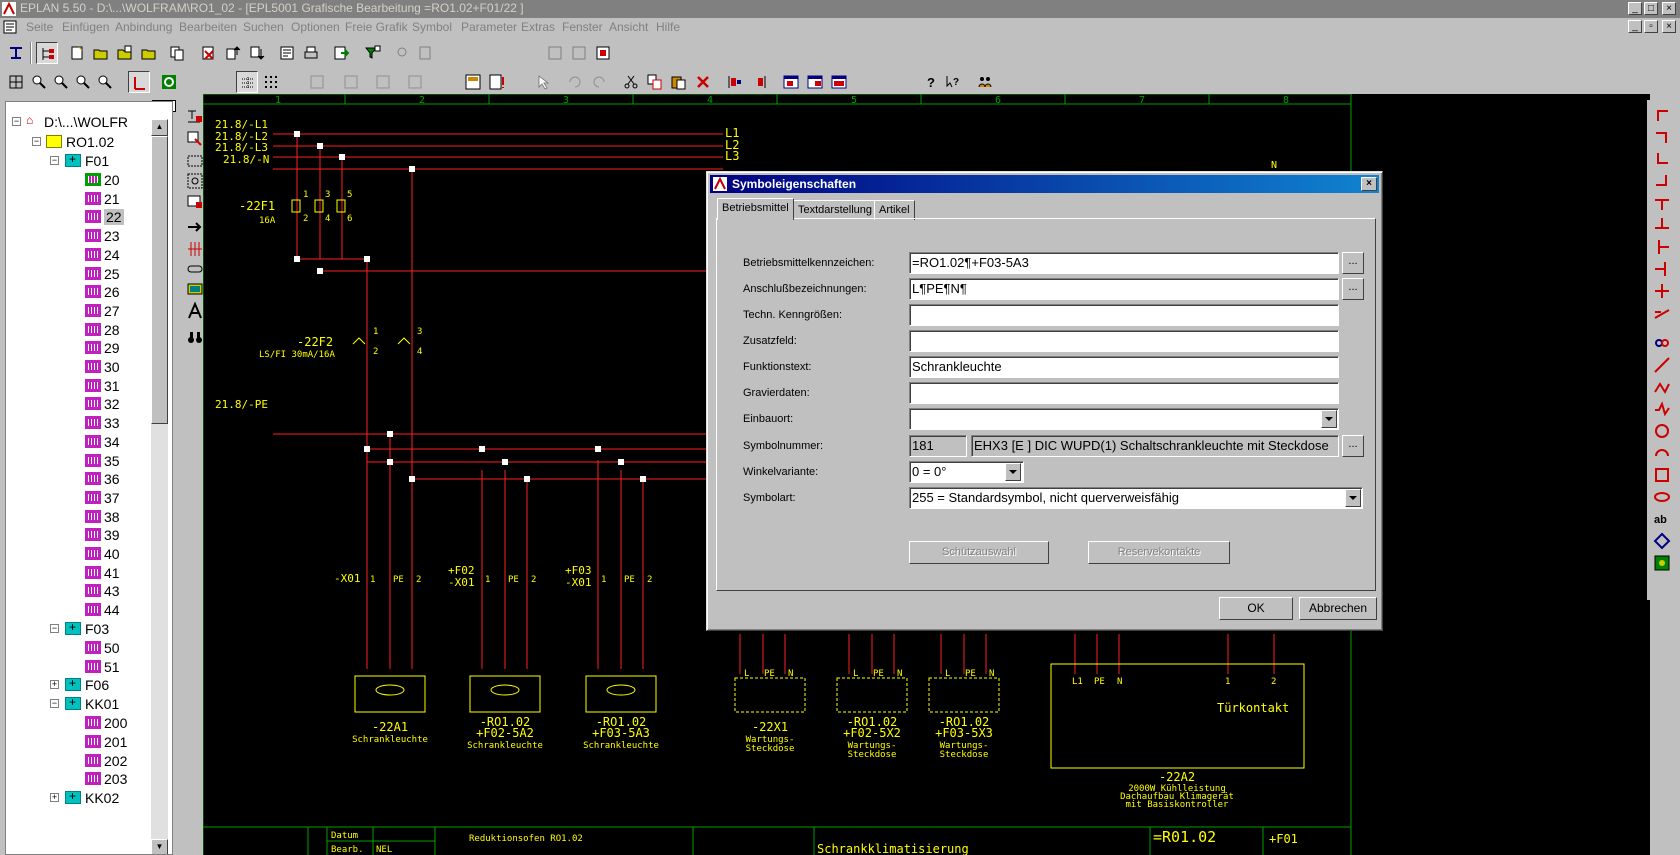 The width and height of the screenshot is (1680, 855). What do you see at coordinates (10, 27) in the screenshot?
I see `document-menu-icon` at bounding box center [10, 27].